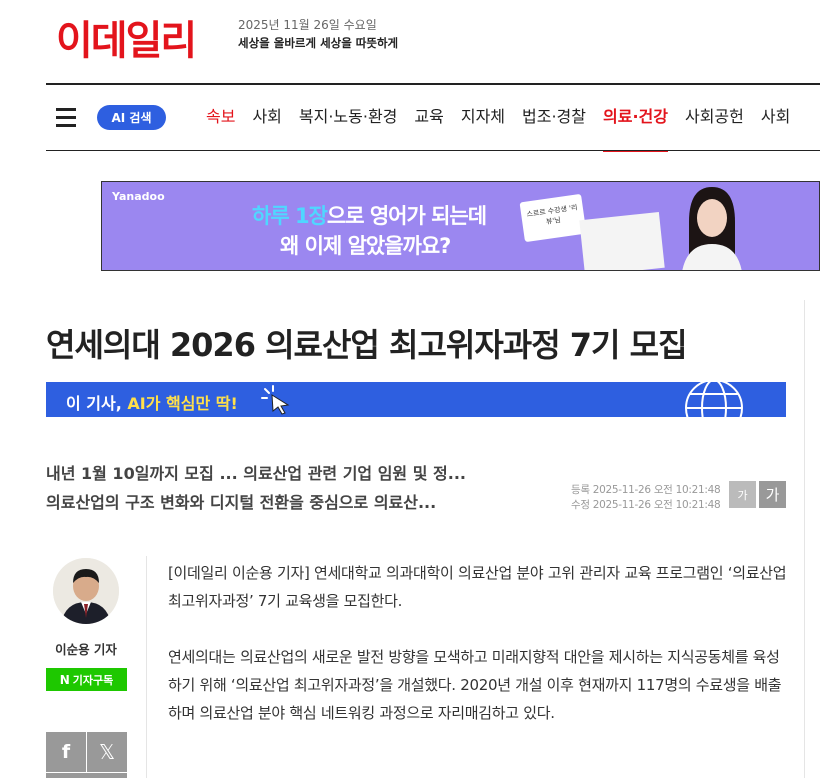 The image size is (820, 778). Describe the element at coordinates (66, 117) in the screenshot. I see `menu-icon` at that location.